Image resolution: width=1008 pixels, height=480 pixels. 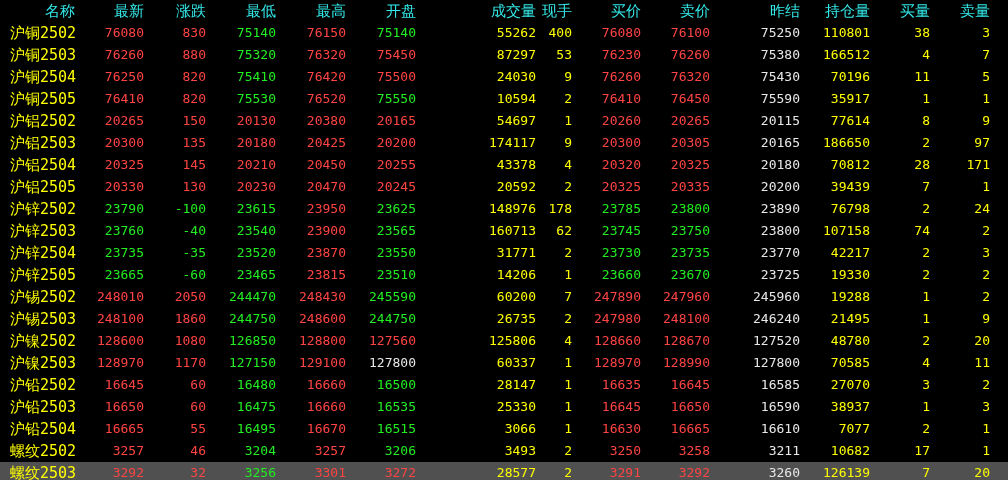 I want to click on table-cell-text: 248430, so click(x=322, y=297).